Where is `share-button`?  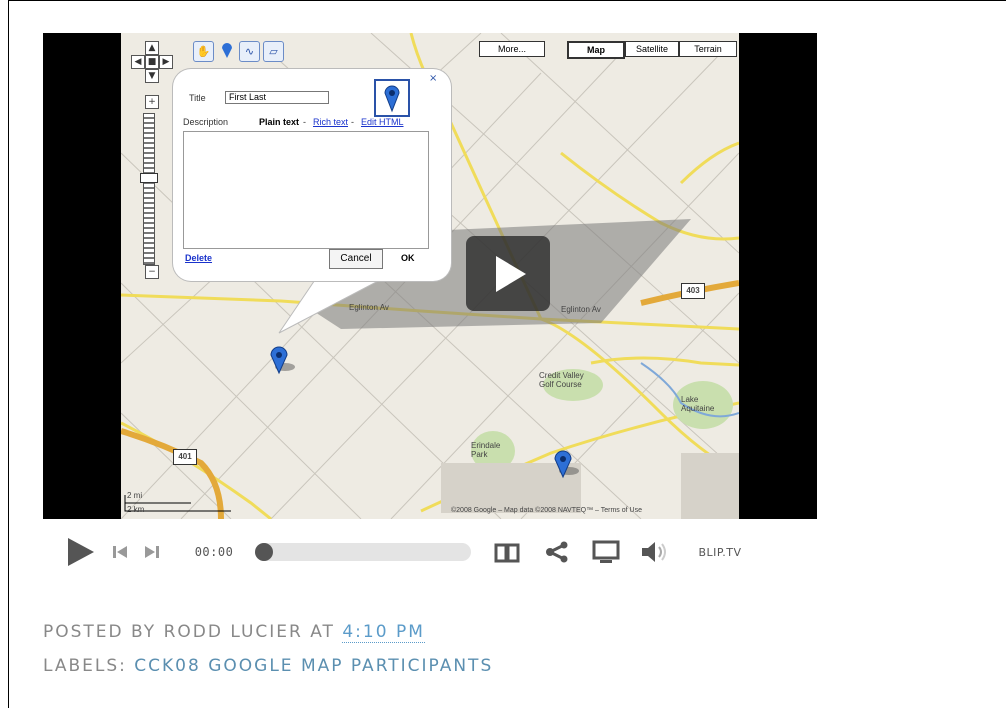
share-button is located at coordinates (557, 552).